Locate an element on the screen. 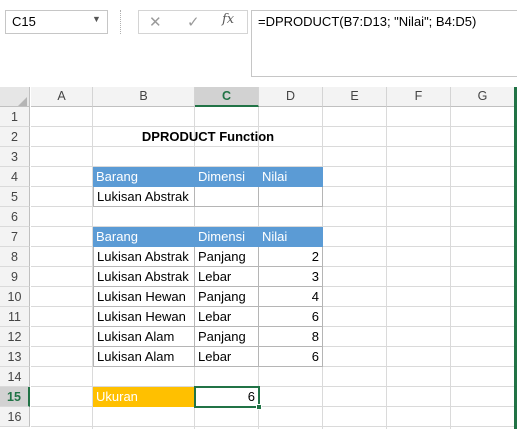 Image resolution: width=517 pixels, height=429 pixels. active-cell-c15: 6 is located at coordinates (227, 397).